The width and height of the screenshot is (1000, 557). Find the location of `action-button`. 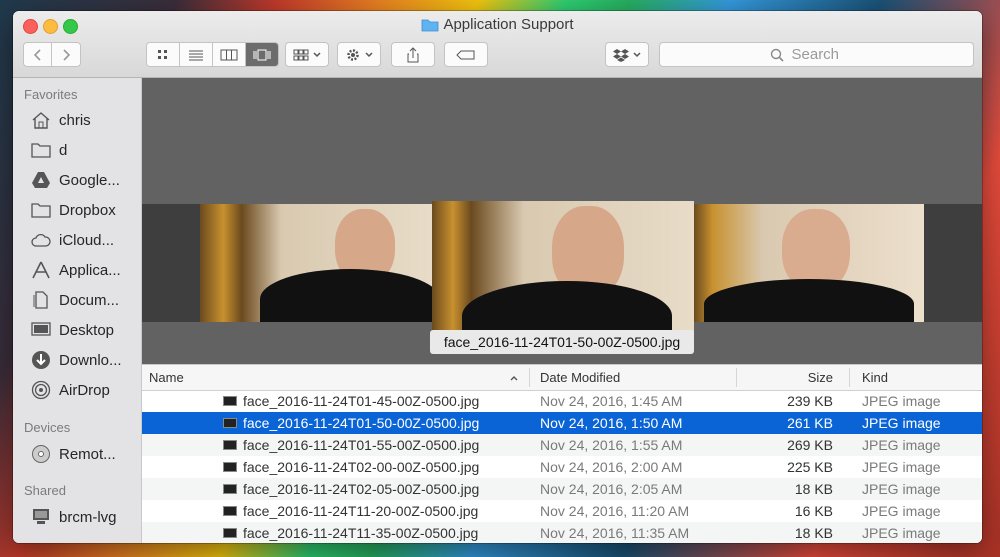

action-button is located at coordinates (359, 54).